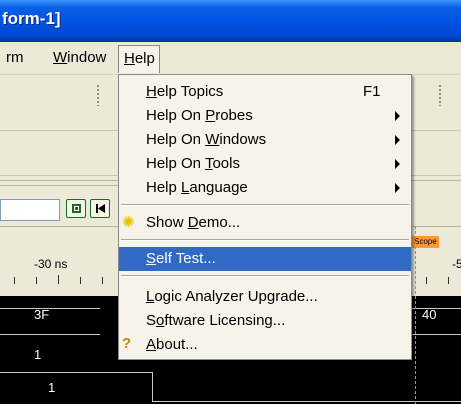 The height and width of the screenshot is (404, 461). I want to click on stop-button, so click(76, 208).